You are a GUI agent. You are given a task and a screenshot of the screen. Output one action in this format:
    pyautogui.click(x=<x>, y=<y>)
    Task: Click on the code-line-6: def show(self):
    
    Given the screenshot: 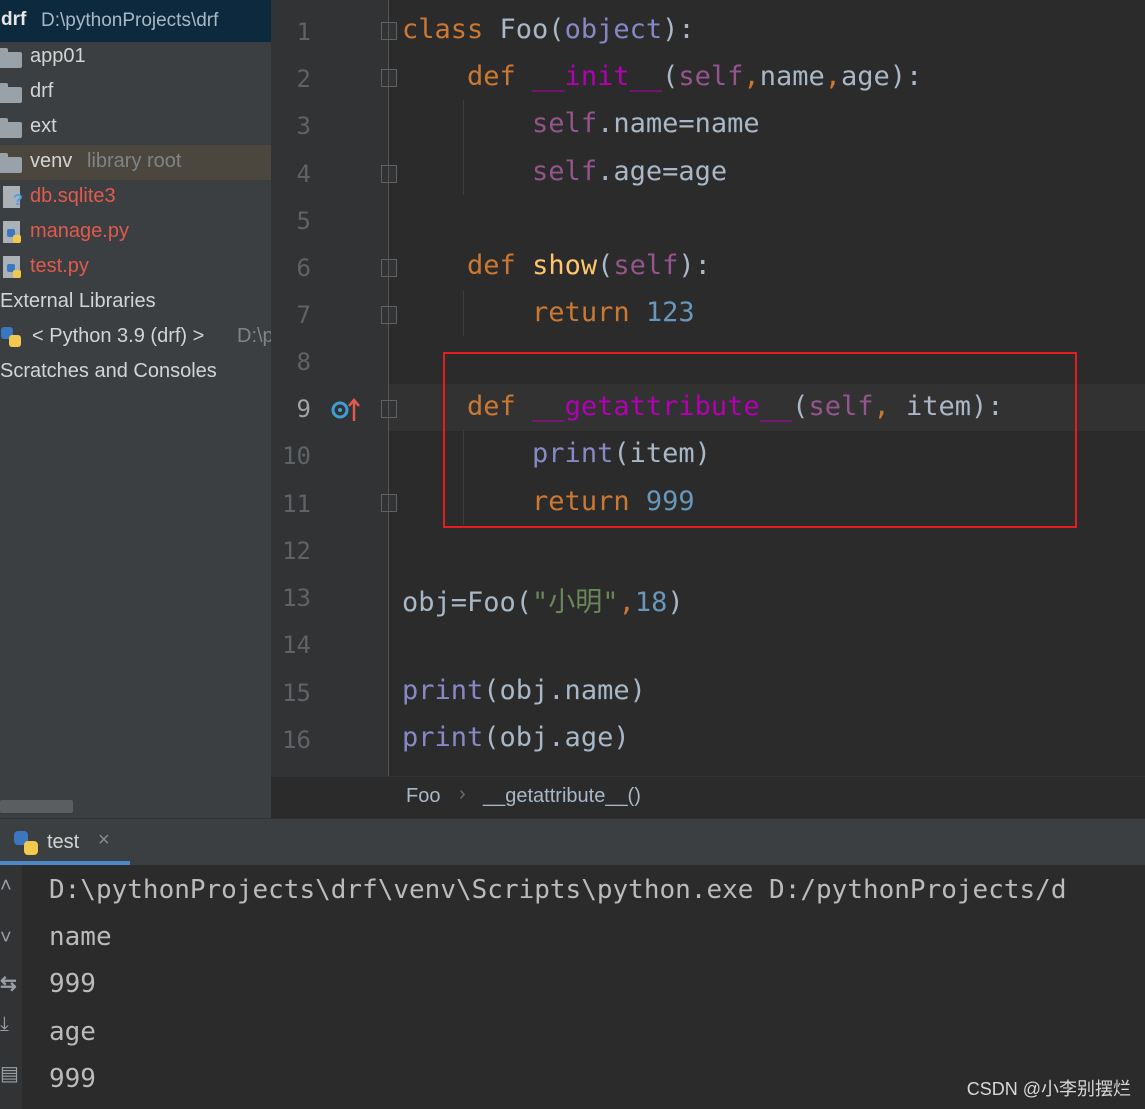 What is the action you would take?
    pyautogui.click(x=589, y=265)
    